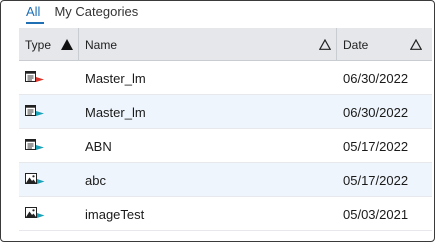 The height and width of the screenshot is (242, 435). What do you see at coordinates (225, 180) in the screenshot?
I see `table-row: abc 05/17/2022` at bounding box center [225, 180].